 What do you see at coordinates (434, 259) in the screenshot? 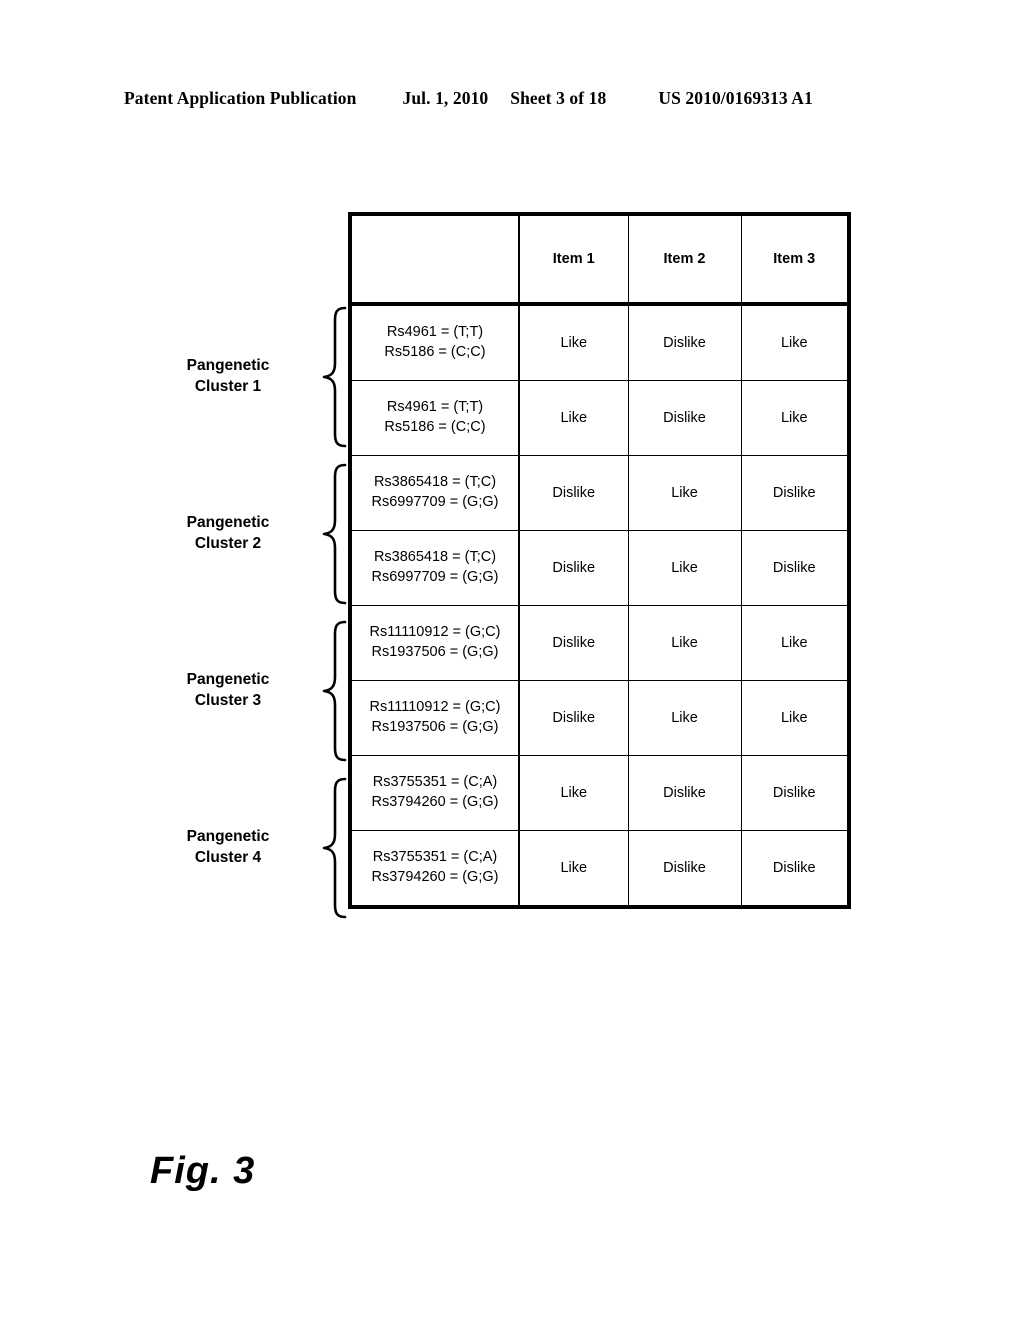
I see `table-corner-cell` at bounding box center [434, 259].